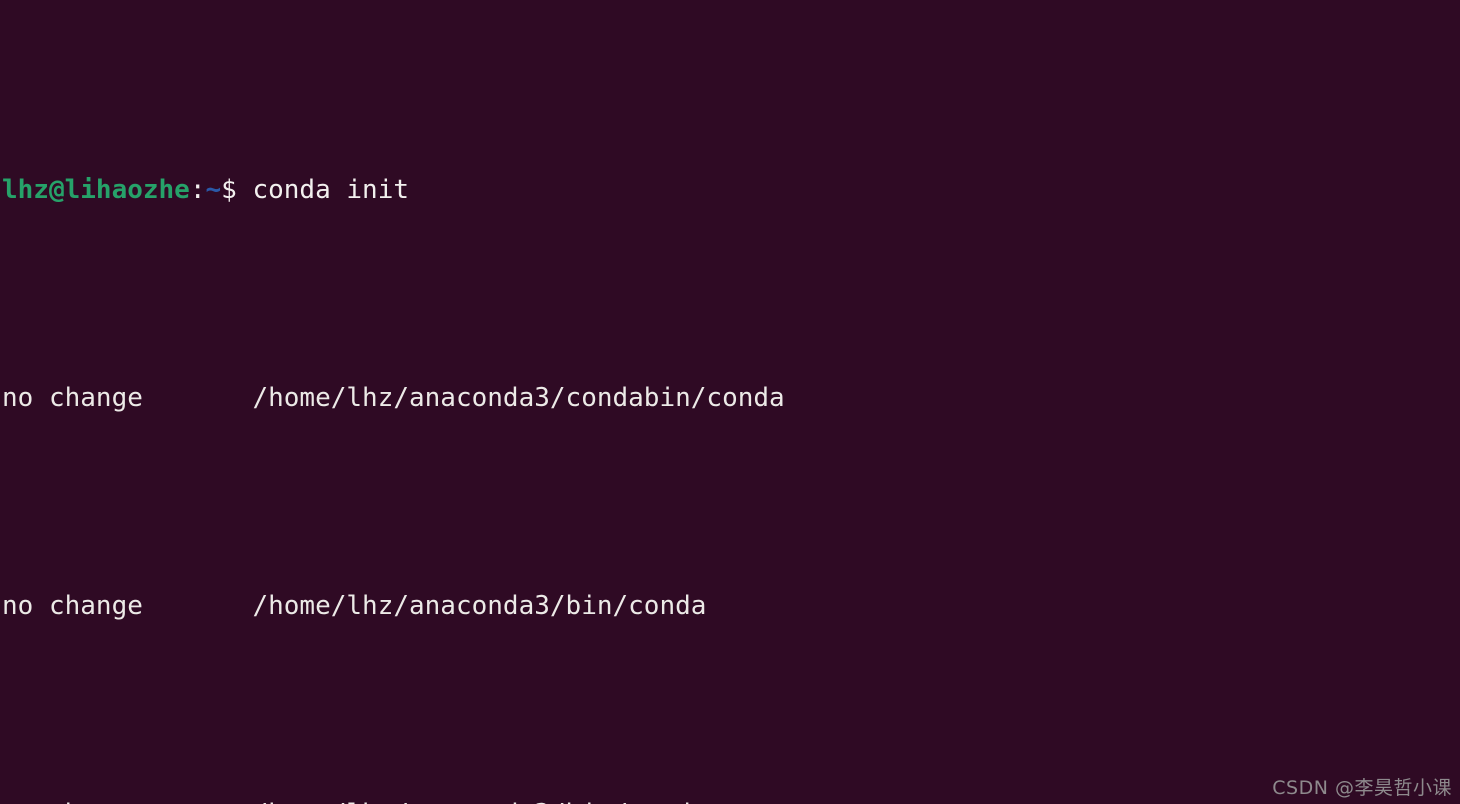 The width and height of the screenshot is (1460, 804). Describe the element at coordinates (479, 606) in the screenshot. I see `output-path: /home/lhz/anaconda3/bin/conda` at that location.